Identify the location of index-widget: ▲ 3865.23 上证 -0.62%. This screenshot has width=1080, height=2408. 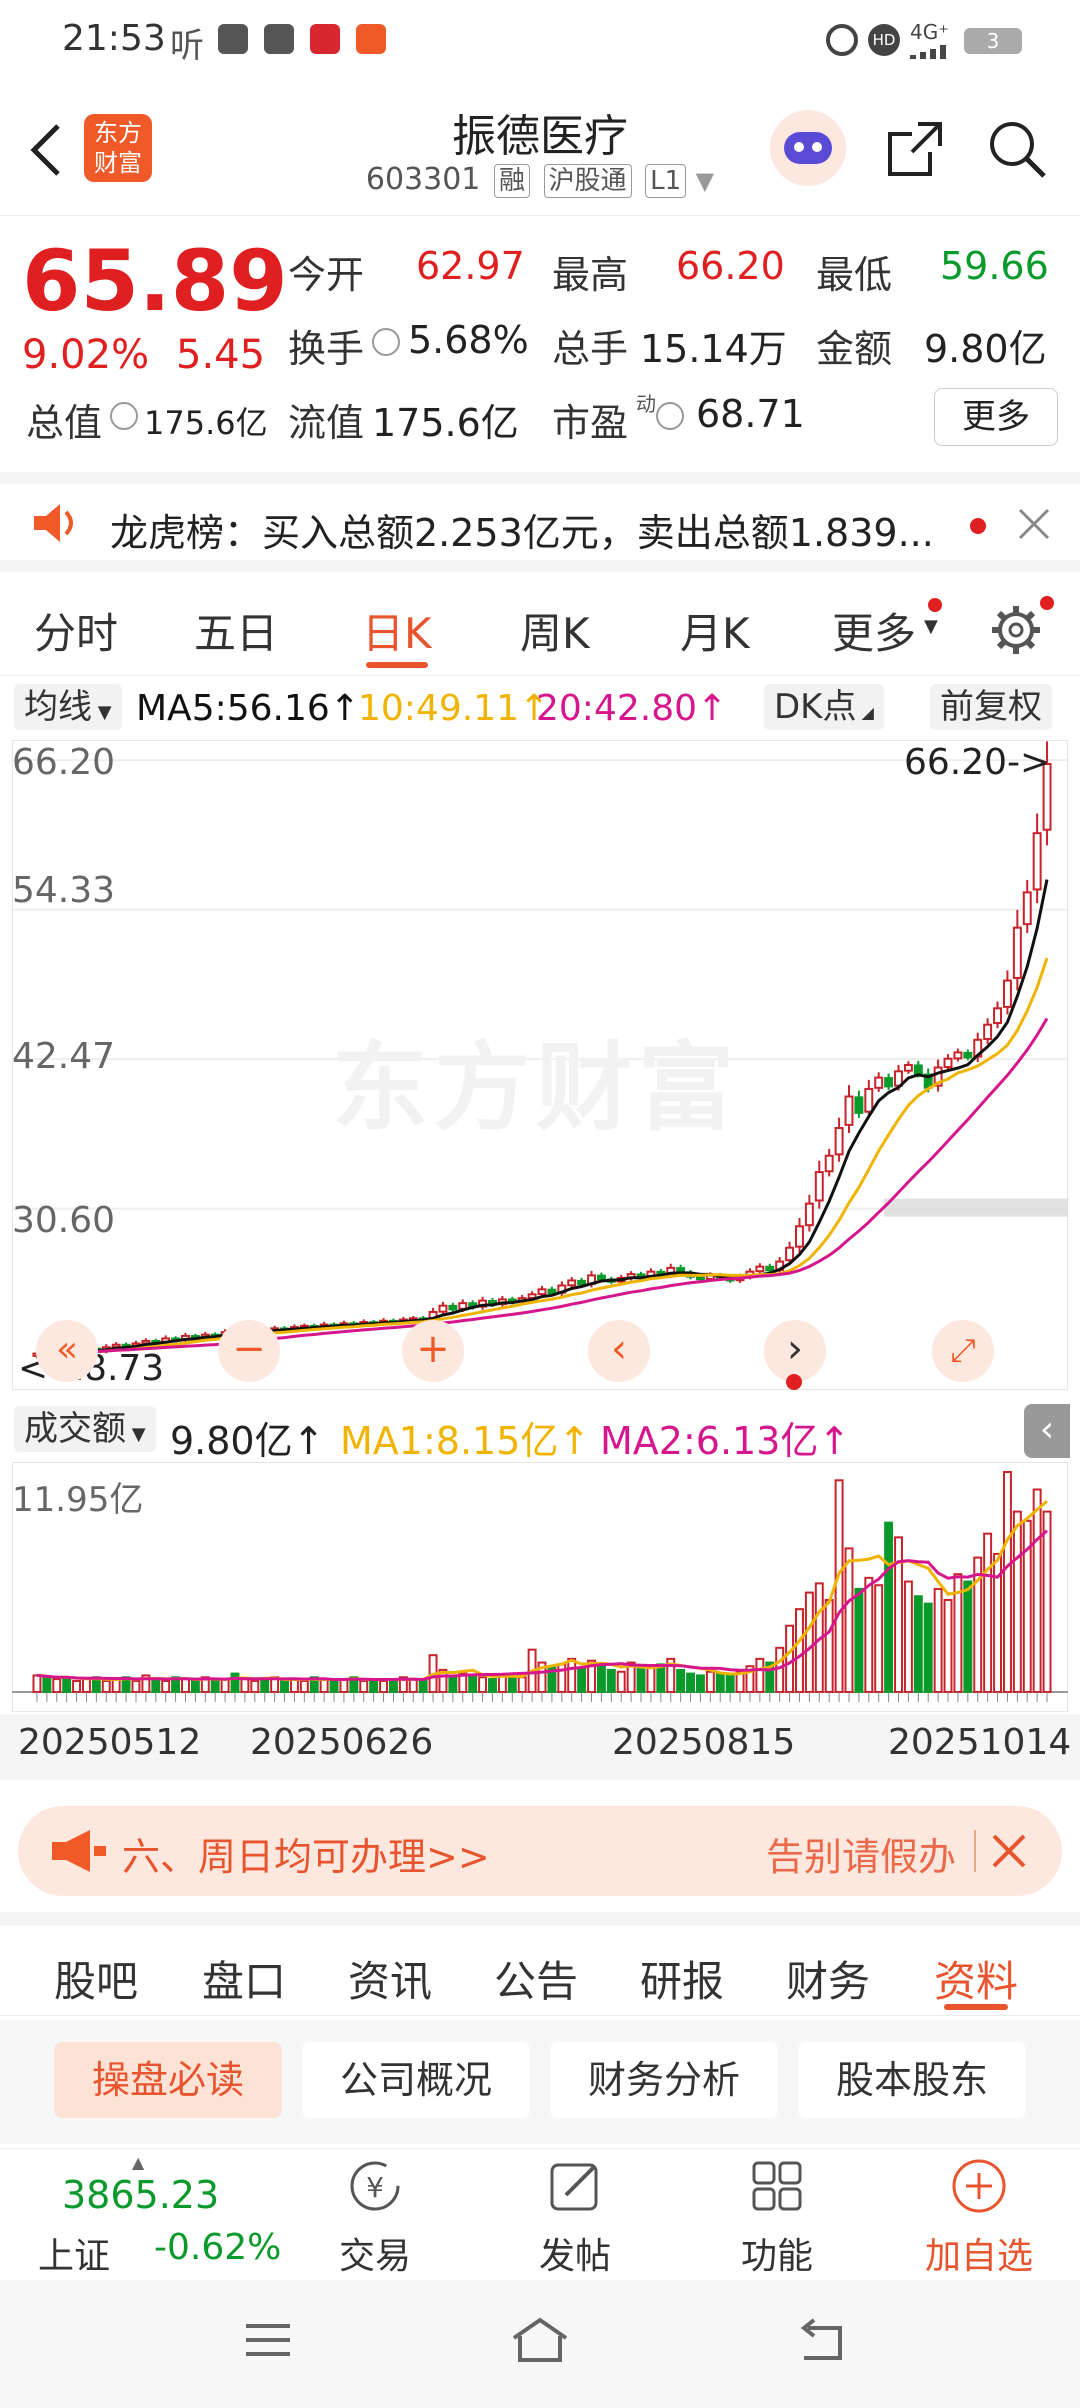
(140, 2214).